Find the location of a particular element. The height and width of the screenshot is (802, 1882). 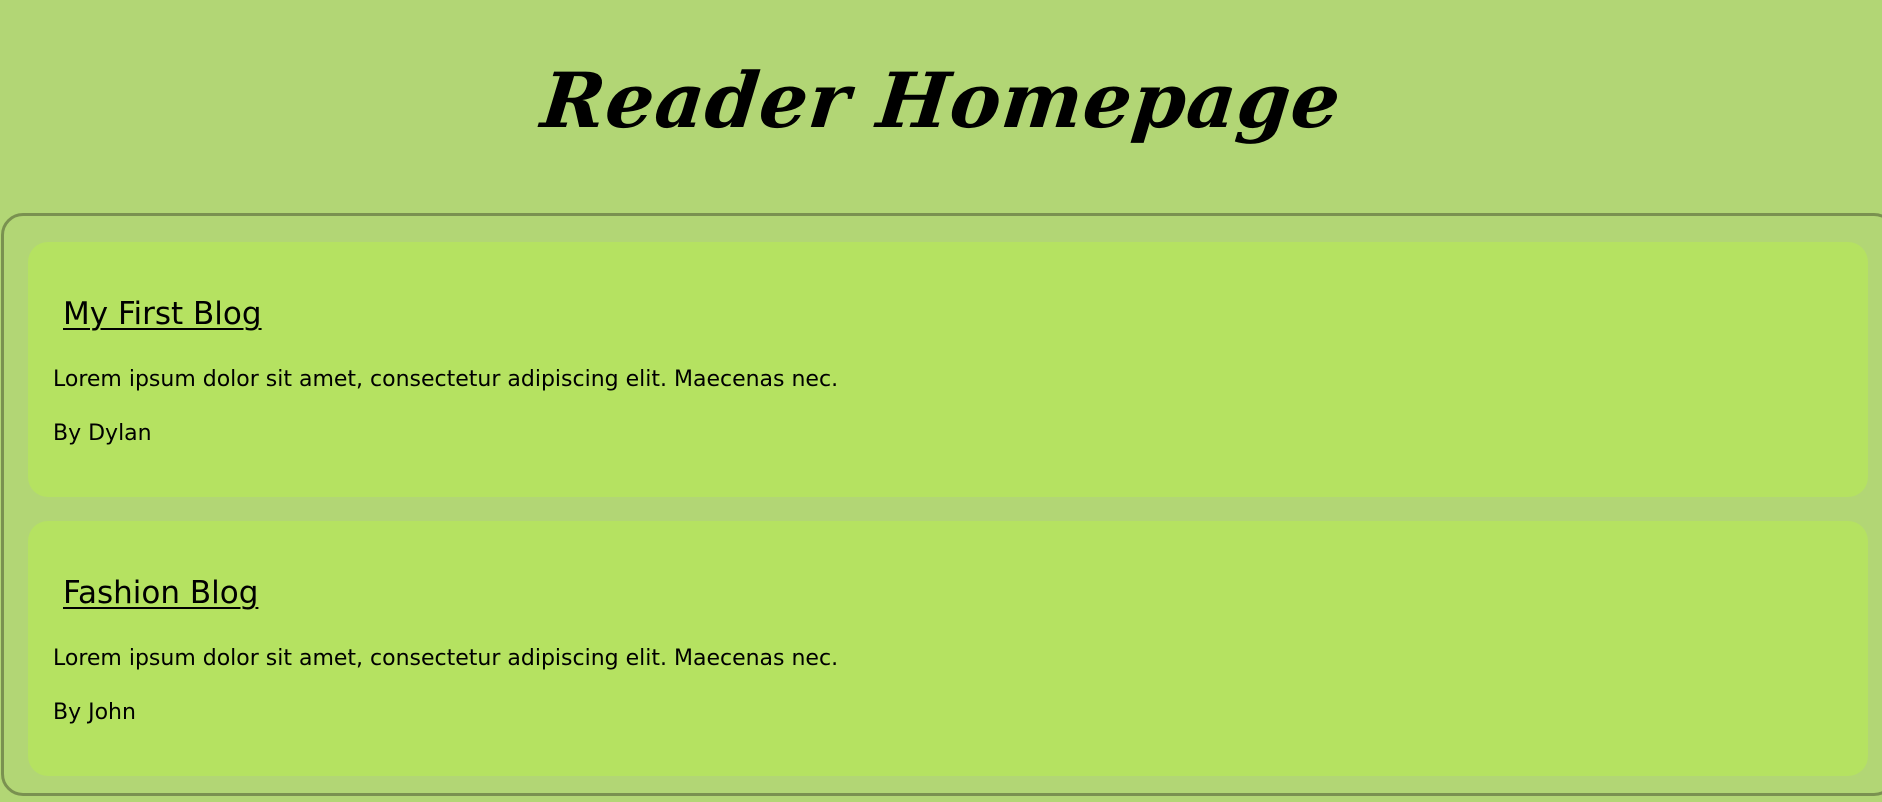

blog-author: By John is located at coordinates (94, 712).